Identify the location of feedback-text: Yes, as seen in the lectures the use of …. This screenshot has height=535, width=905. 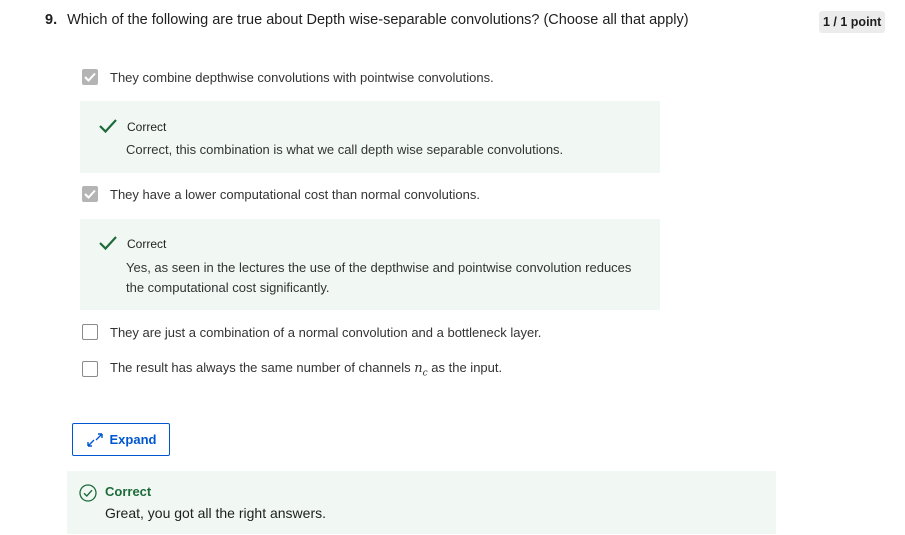
(379, 277).